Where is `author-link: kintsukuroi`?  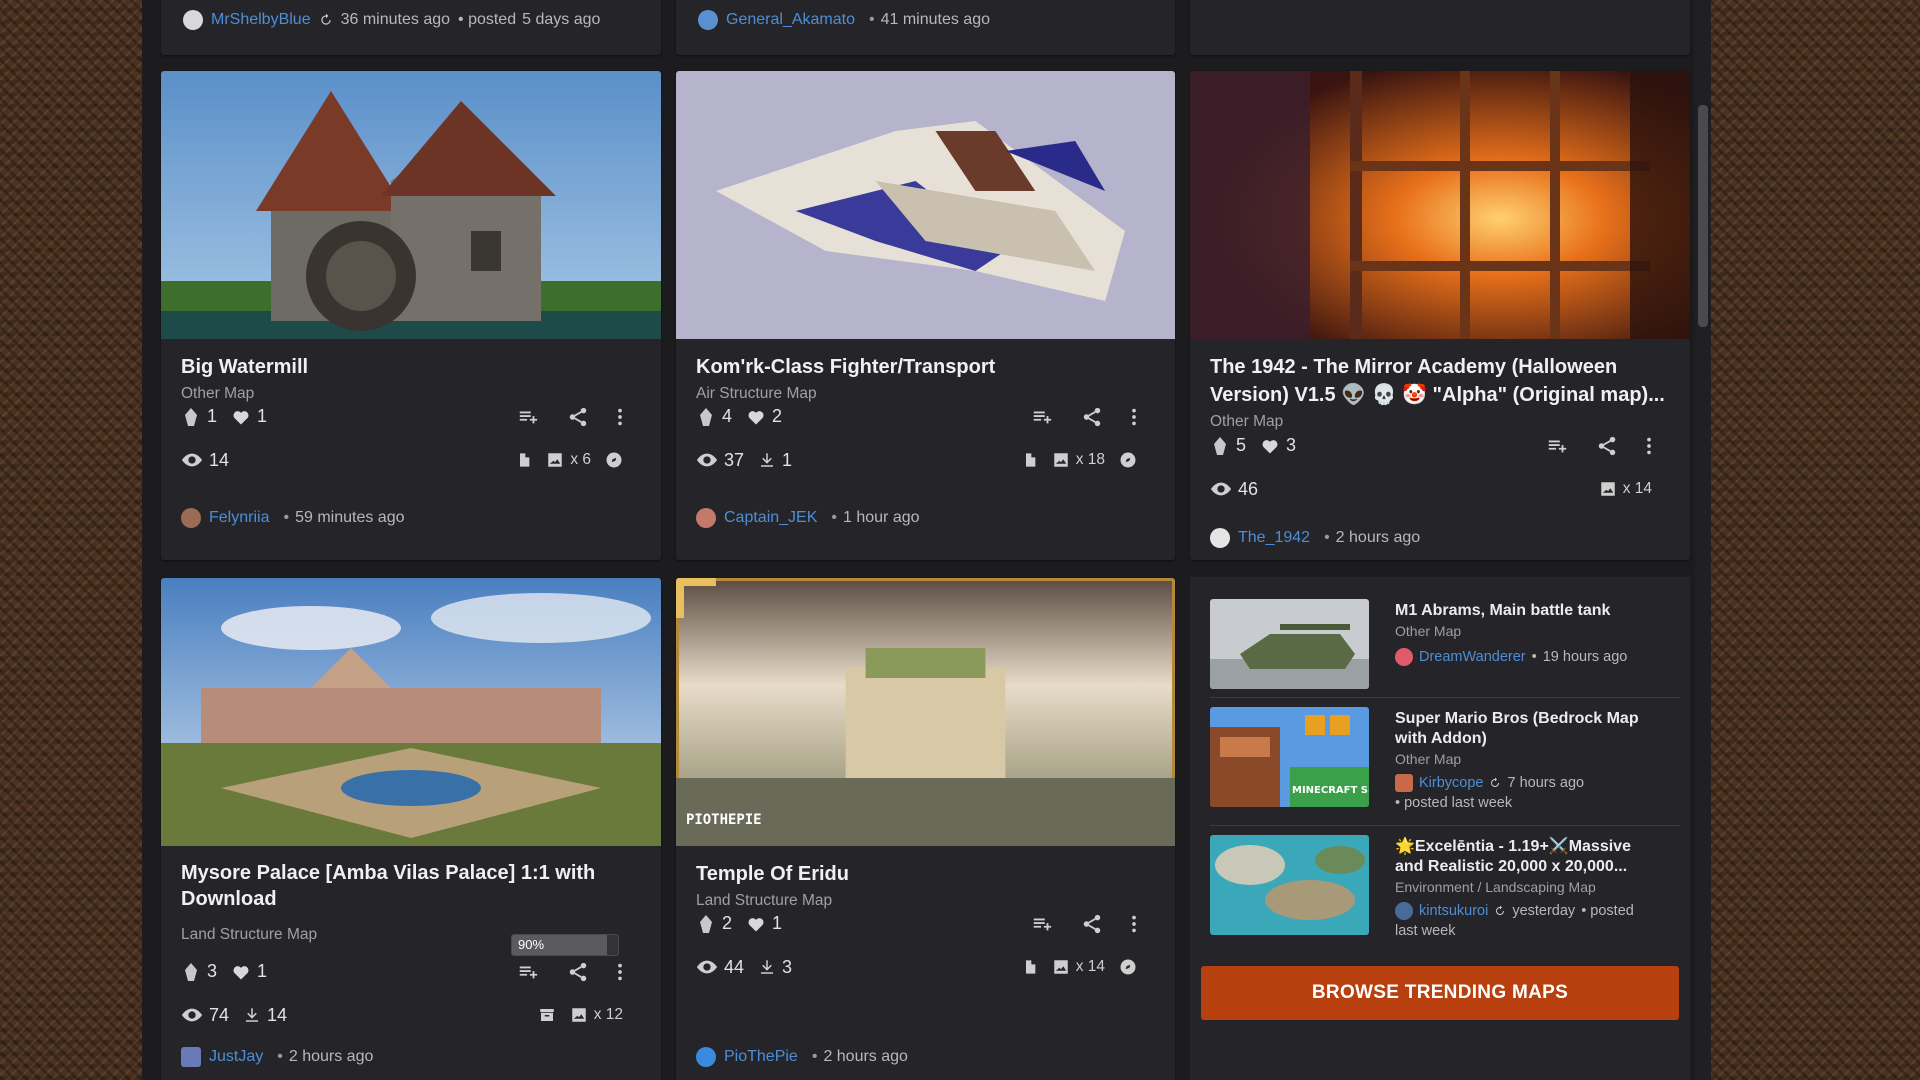 author-link: kintsukuroi is located at coordinates (1453, 911).